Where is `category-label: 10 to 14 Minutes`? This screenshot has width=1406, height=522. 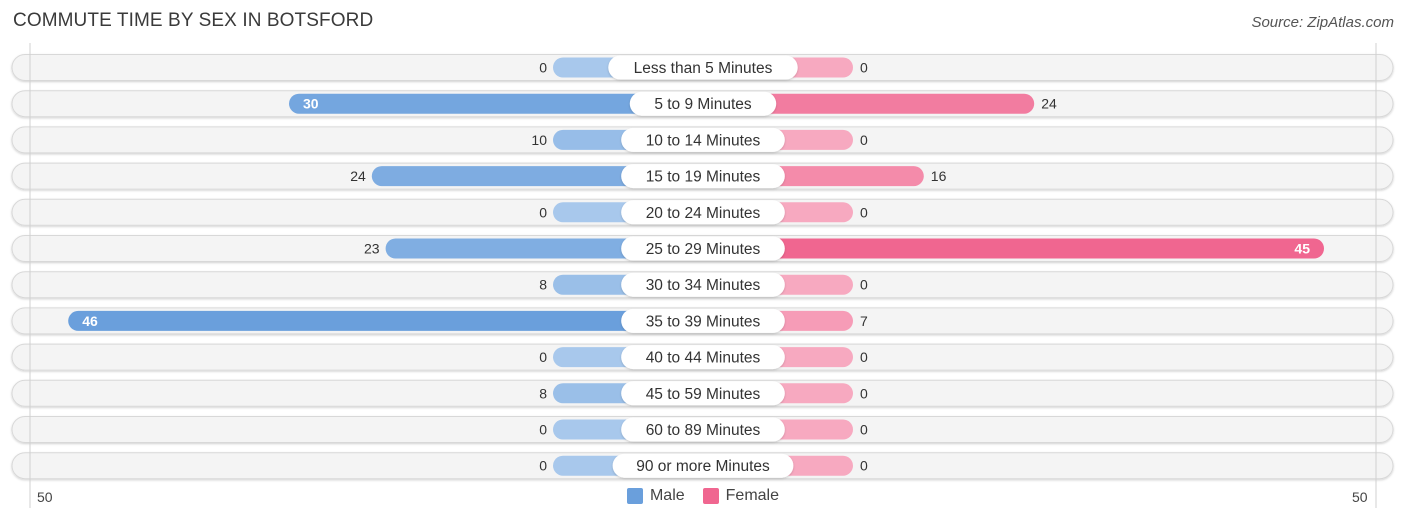
category-label: 10 to 14 Minutes is located at coordinates (703, 140).